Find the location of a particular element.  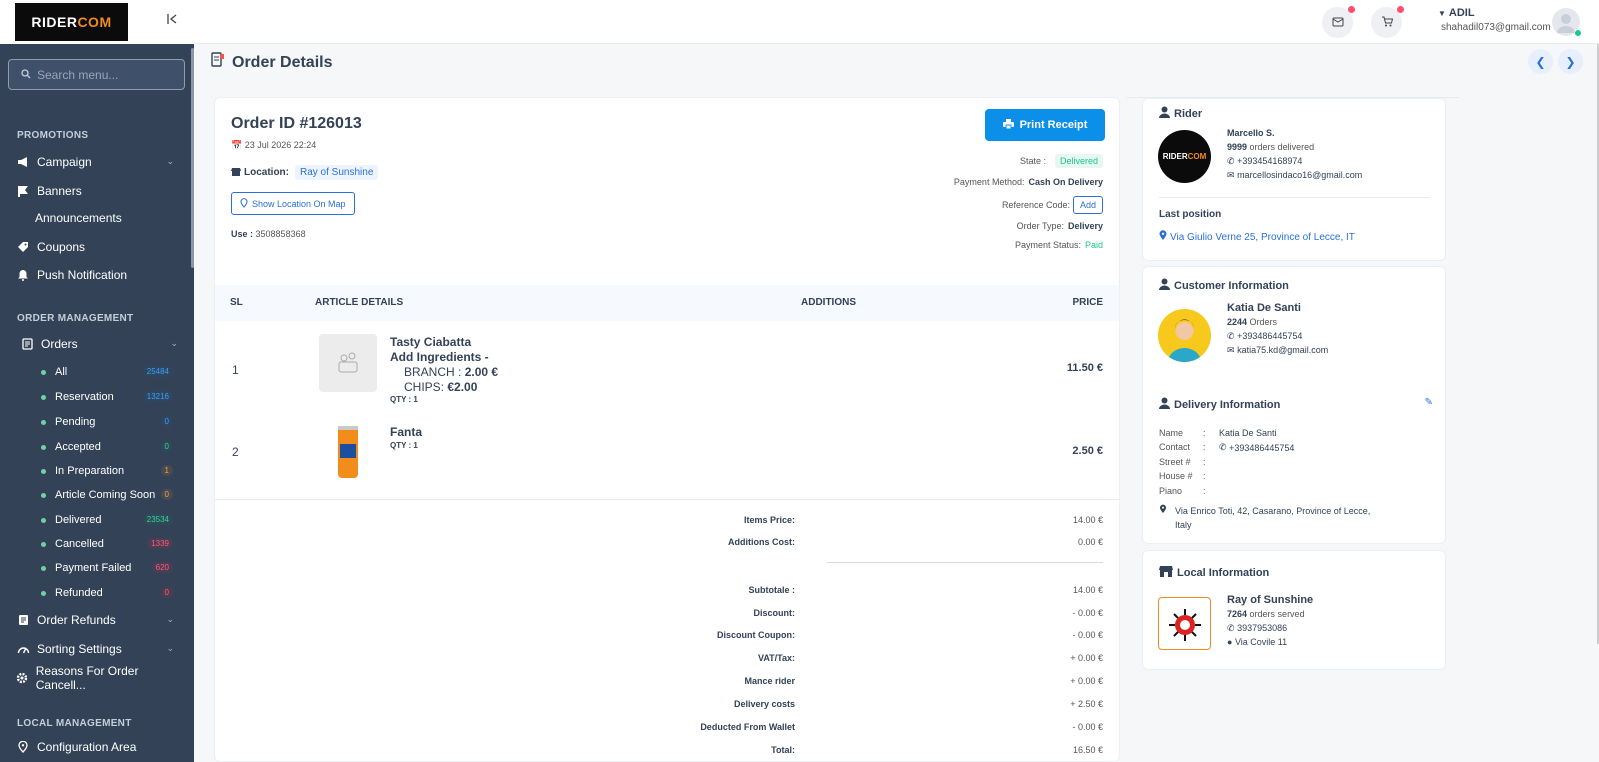

receipt-icon is located at coordinates (23, 620).